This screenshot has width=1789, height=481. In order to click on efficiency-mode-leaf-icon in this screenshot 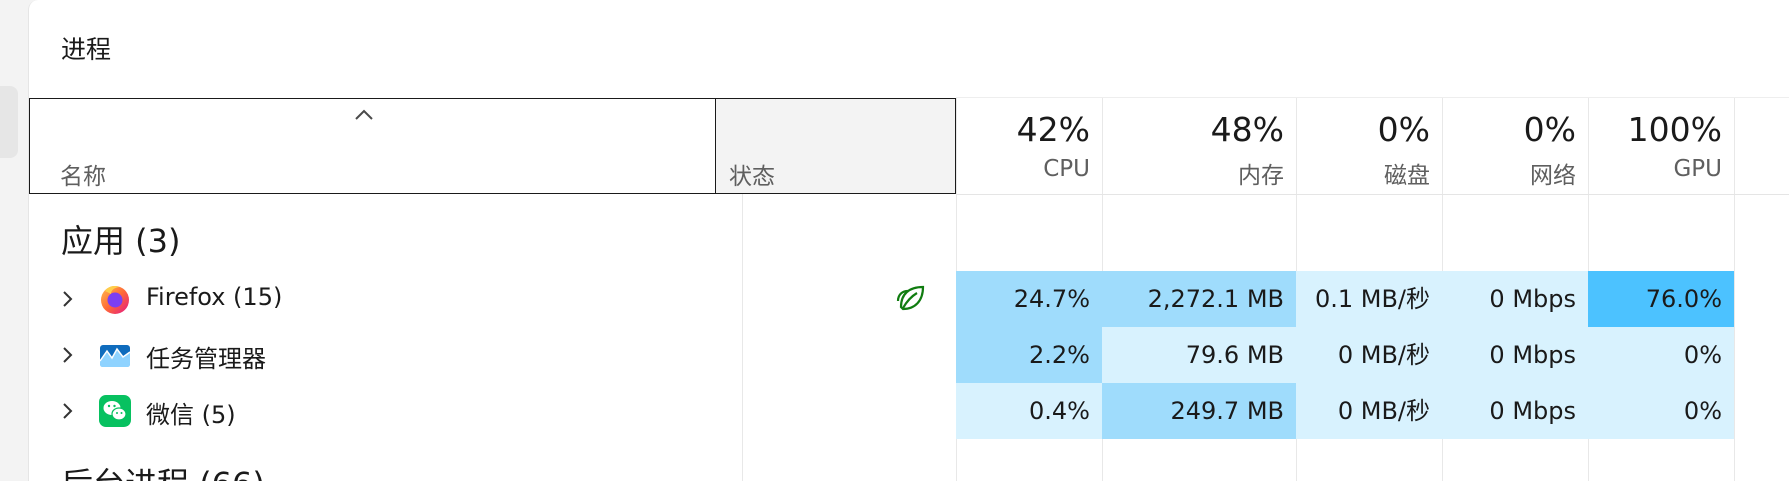, I will do `click(910, 298)`.